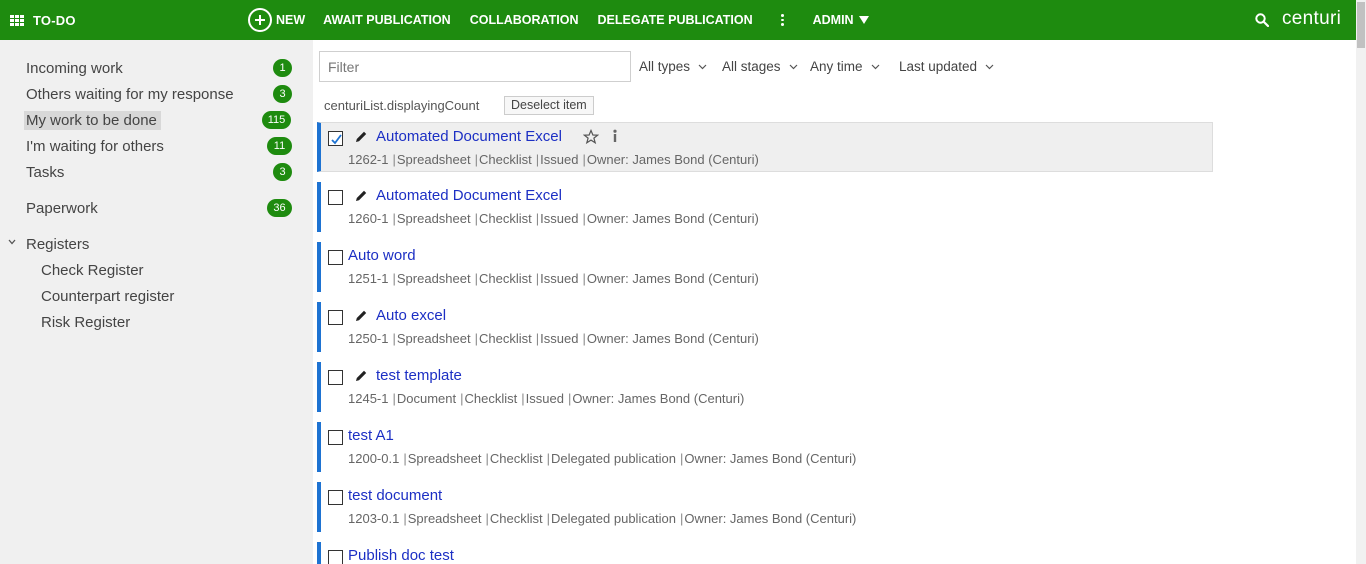 The image size is (1366, 564). Describe the element at coordinates (783, 20) in the screenshot. I see `more-vertical-icon` at that location.